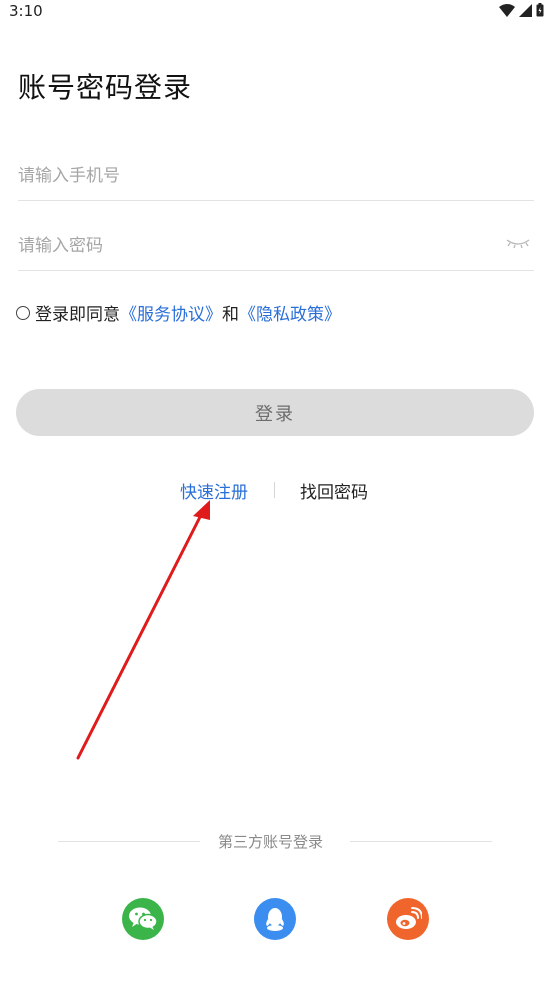 The image size is (556, 995). I want to click on weibo-login-button, so click(408, 919).